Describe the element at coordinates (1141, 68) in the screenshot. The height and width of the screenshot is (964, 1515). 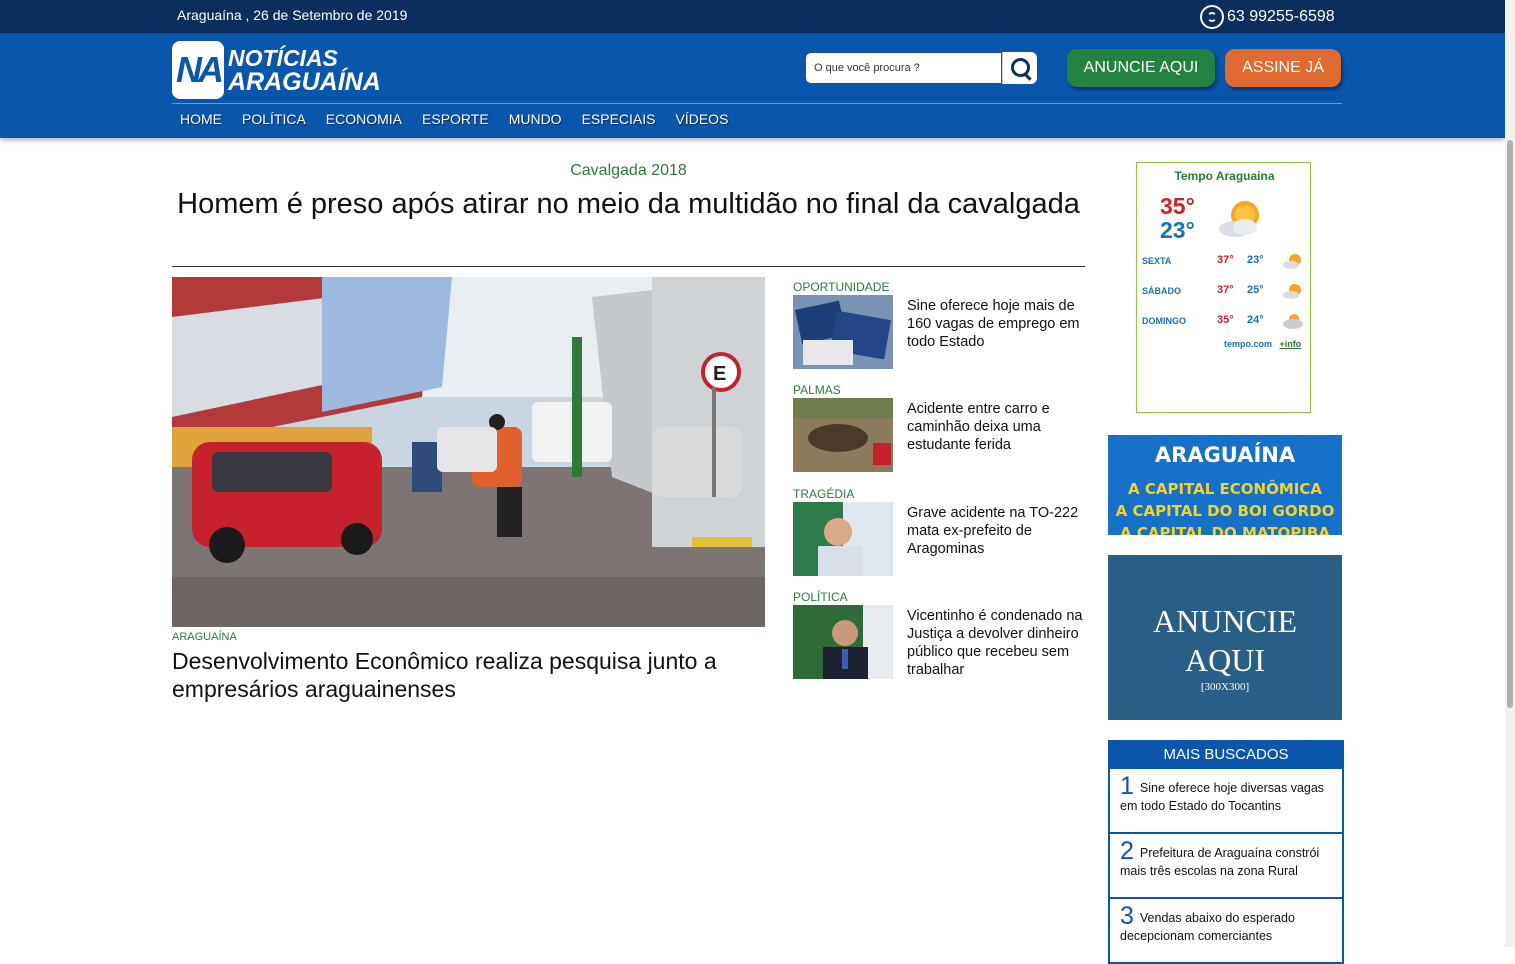
I see `anuncie-aqui-button: ANUNCIE AQUI` at that location.